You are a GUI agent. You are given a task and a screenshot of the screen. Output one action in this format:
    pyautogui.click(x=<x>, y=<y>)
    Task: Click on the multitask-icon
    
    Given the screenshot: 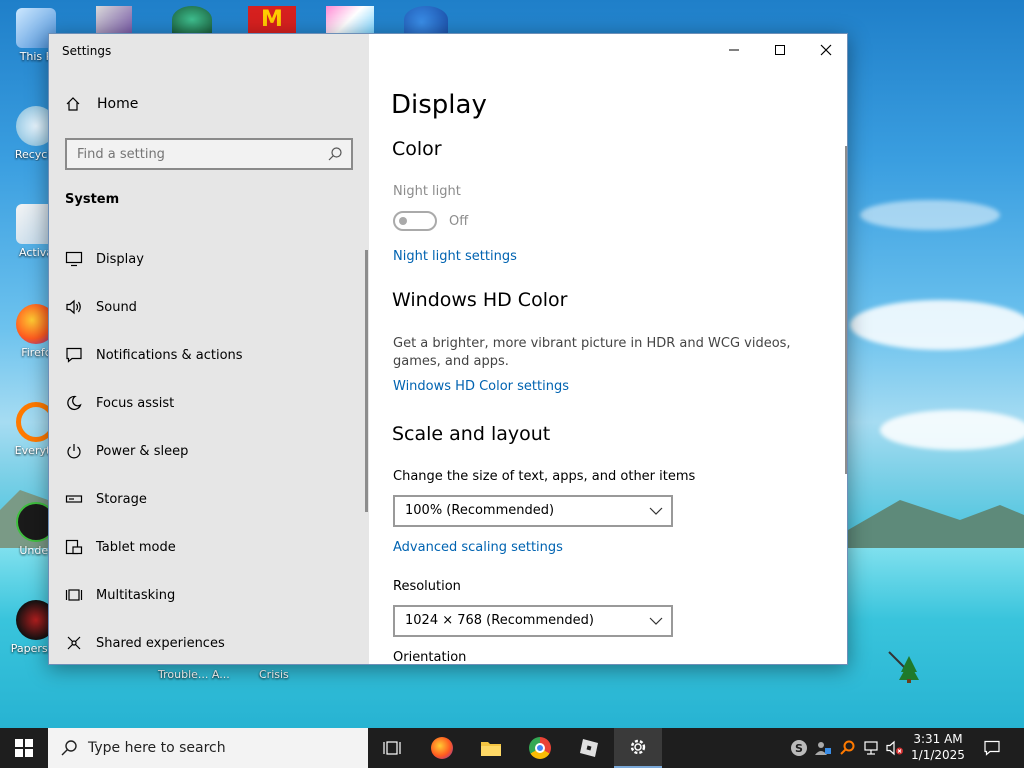 What is the action you would take?
    pyautogui.click(x=74, y=595)
    